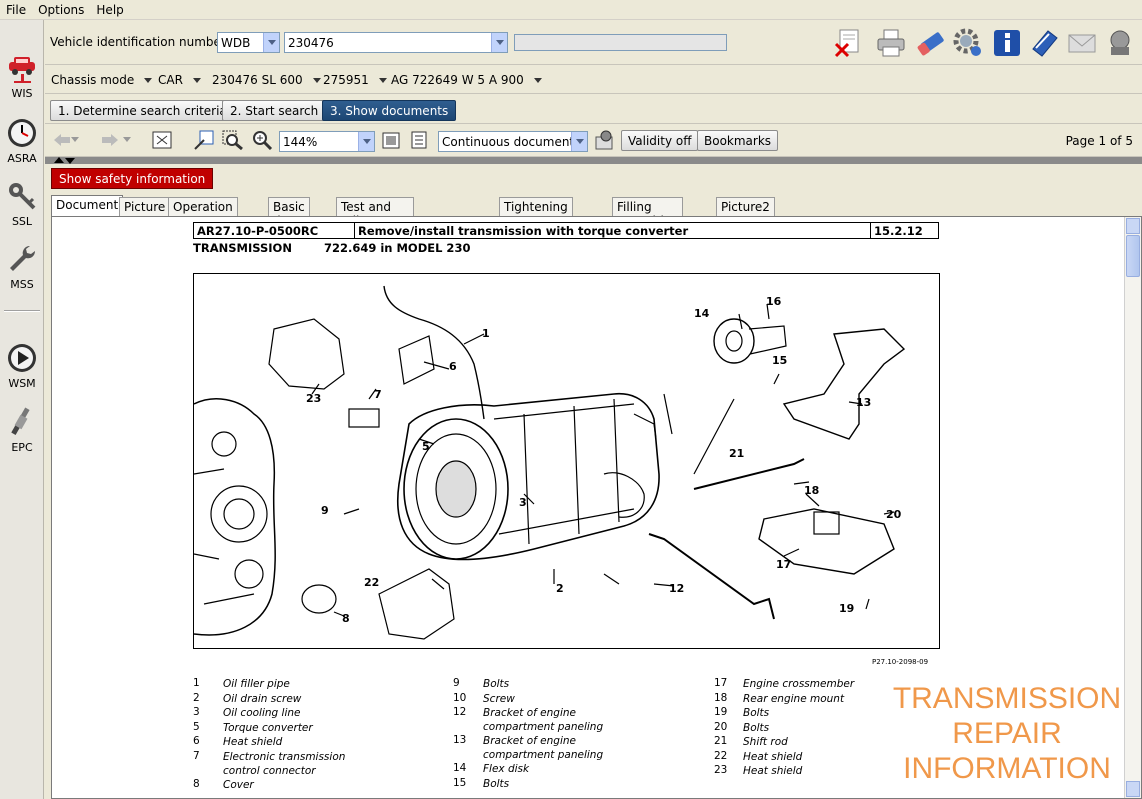 The height and width of the screenshot is (799, 1142). What do you see at coordinates (931, 43) in the screenshot?
I see `eraser-icon` at bounding box center [931, 43].